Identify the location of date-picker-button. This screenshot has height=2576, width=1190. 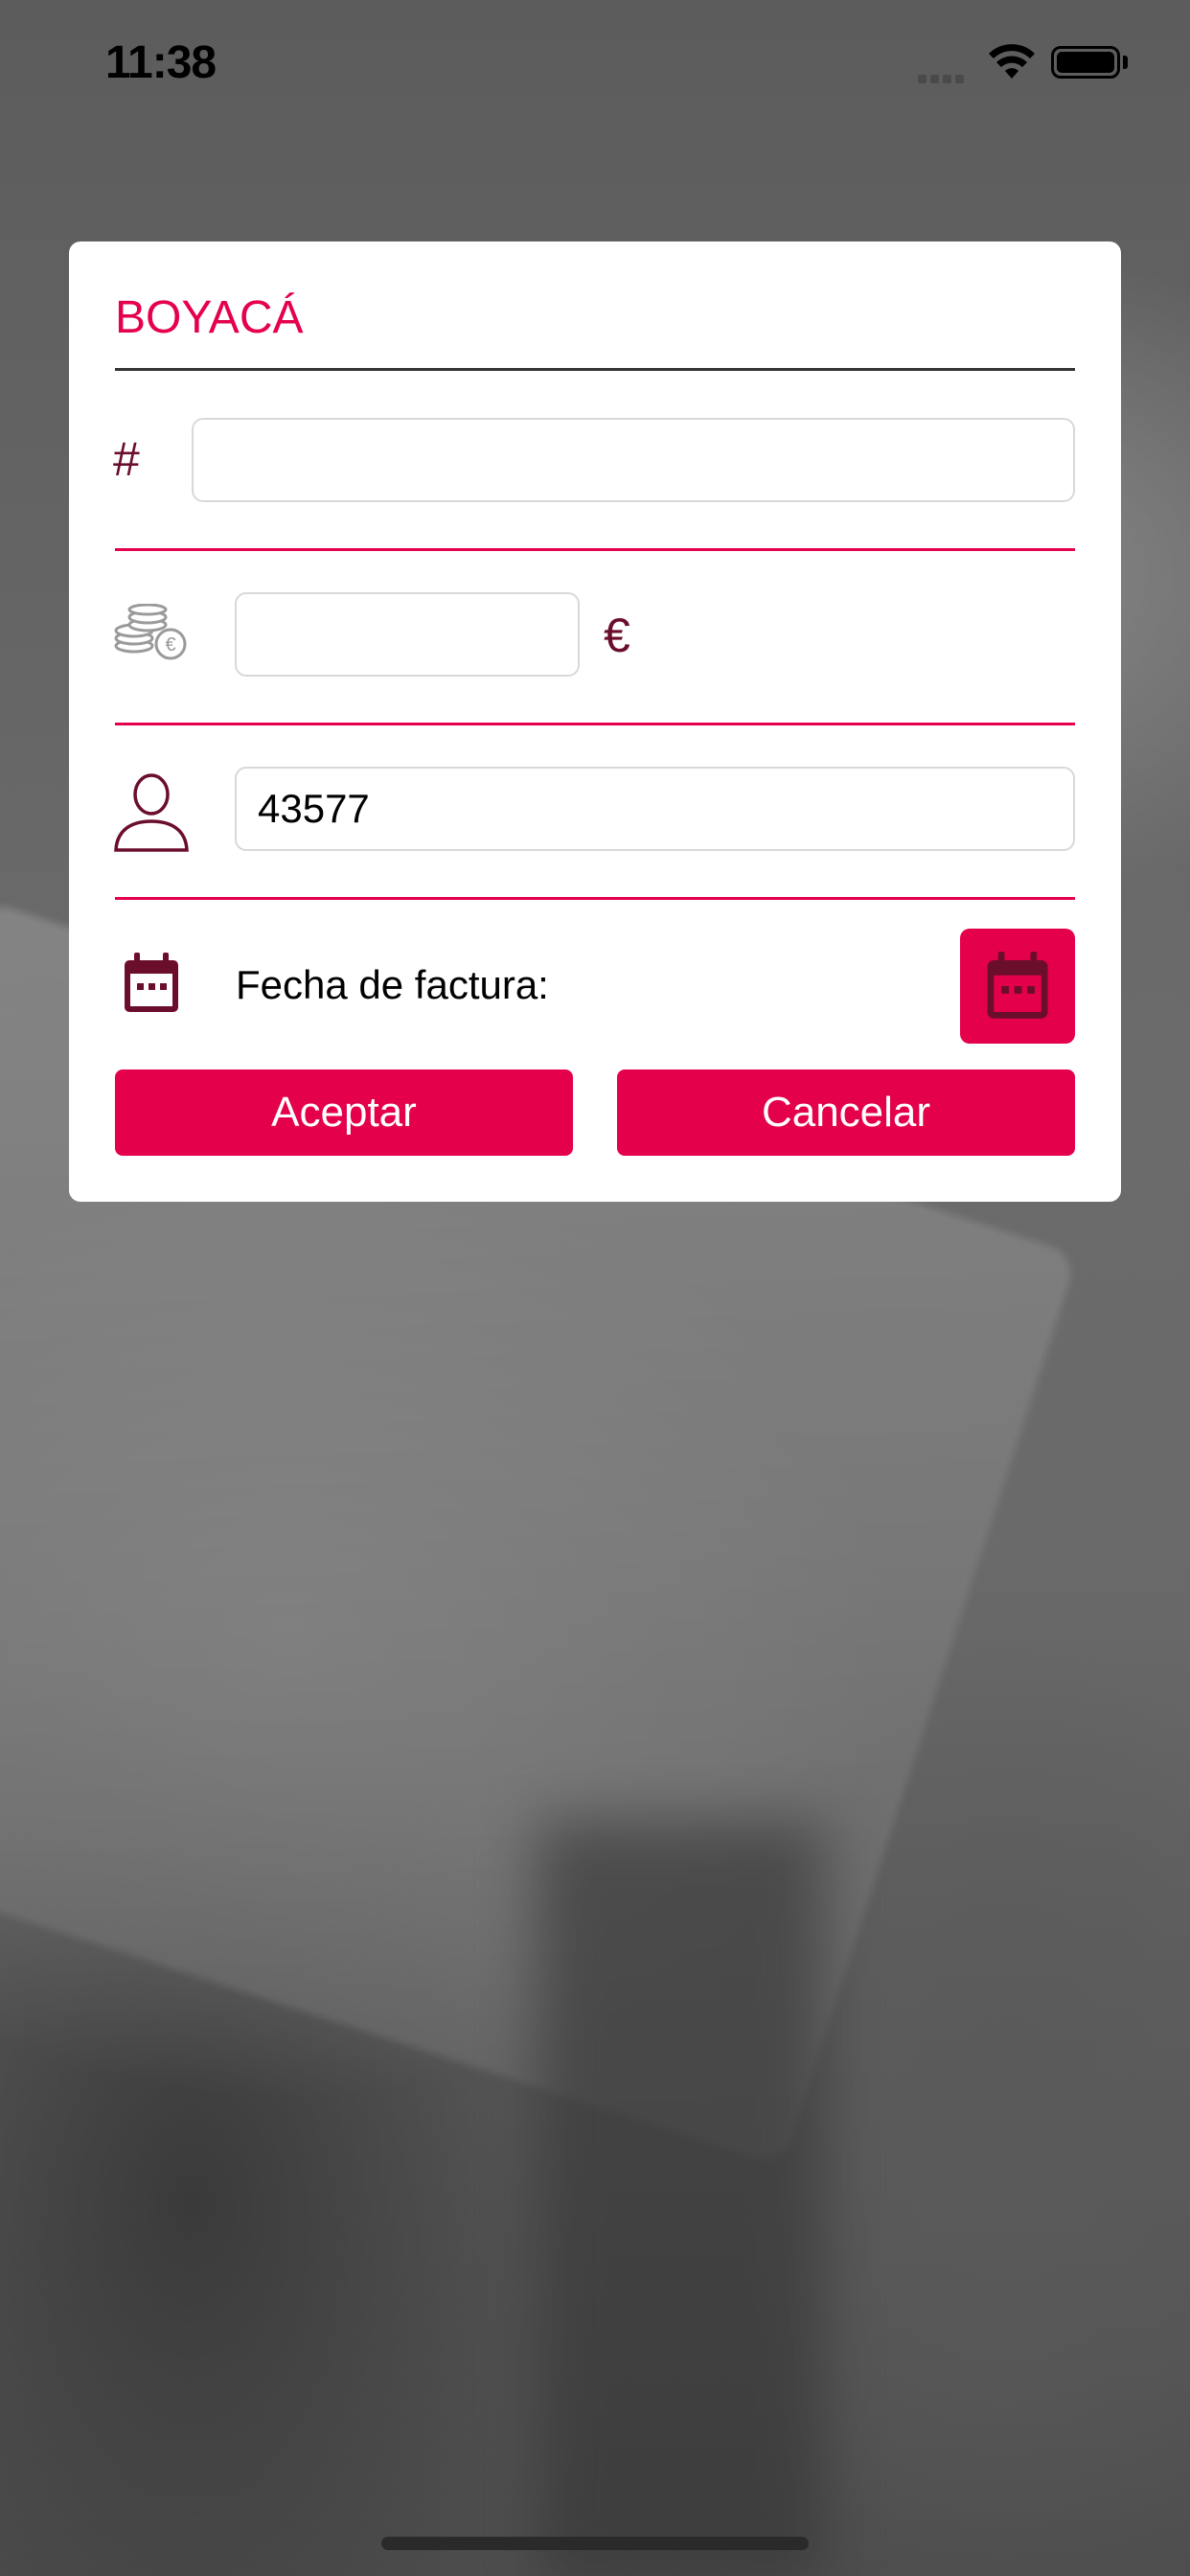
(1017, 986).